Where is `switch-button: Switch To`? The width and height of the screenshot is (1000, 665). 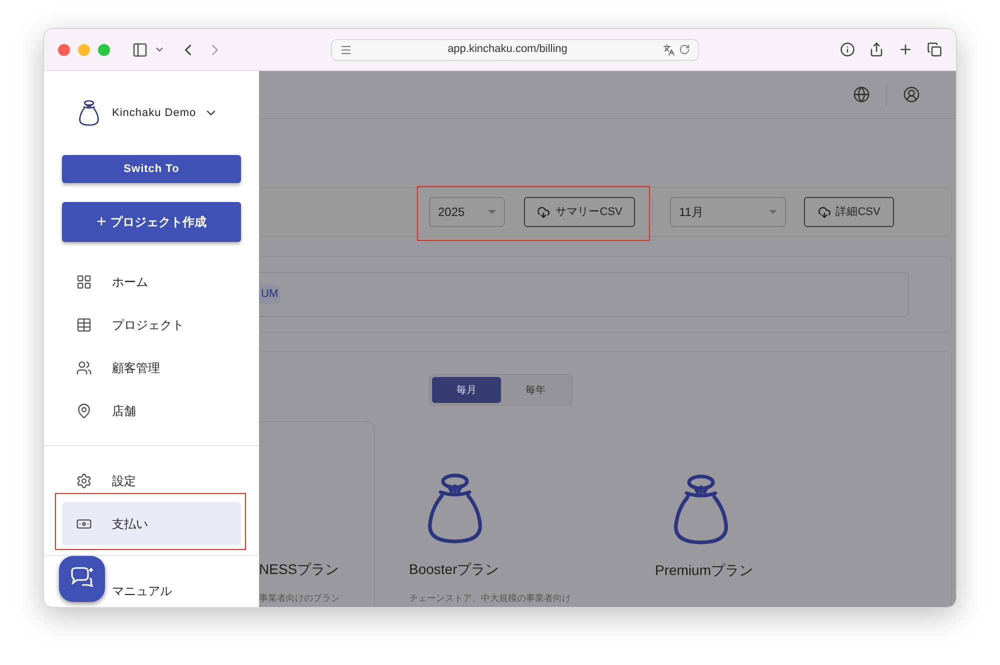 switch-button: Switch To is located at coordinates (151, 169).